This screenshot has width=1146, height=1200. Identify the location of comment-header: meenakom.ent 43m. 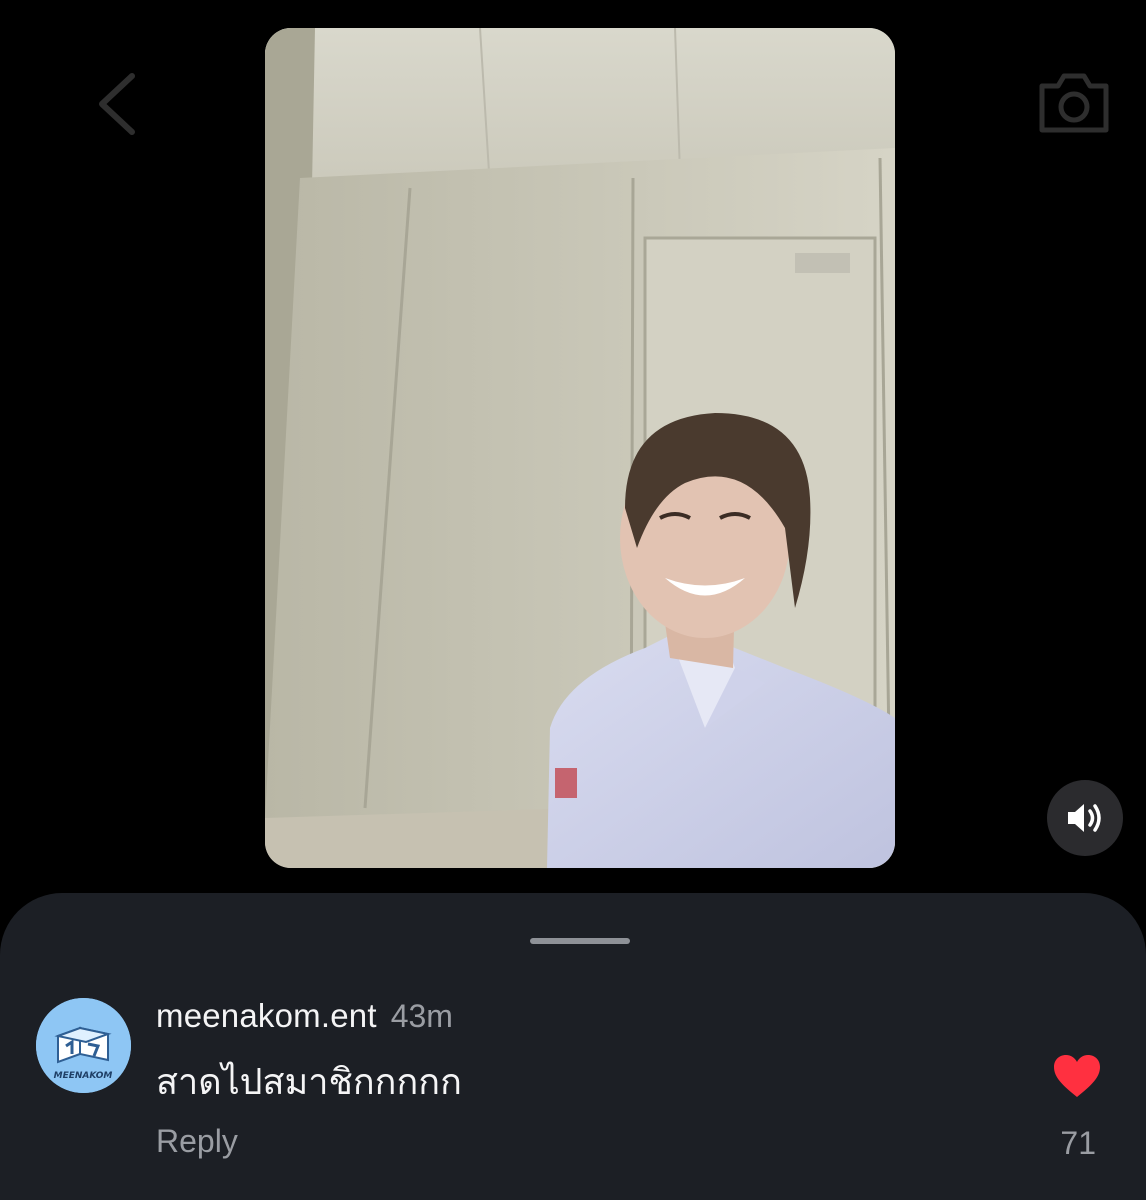
(304, 1019).